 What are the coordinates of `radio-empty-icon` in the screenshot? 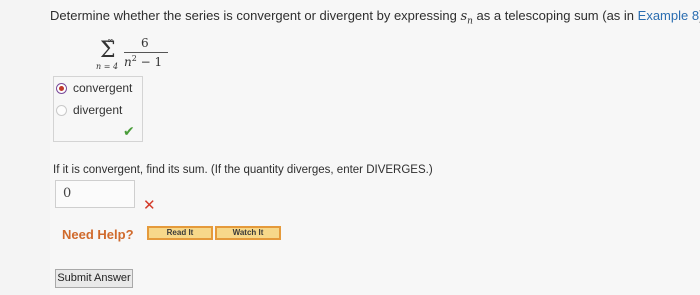 It's located at (61, 110).